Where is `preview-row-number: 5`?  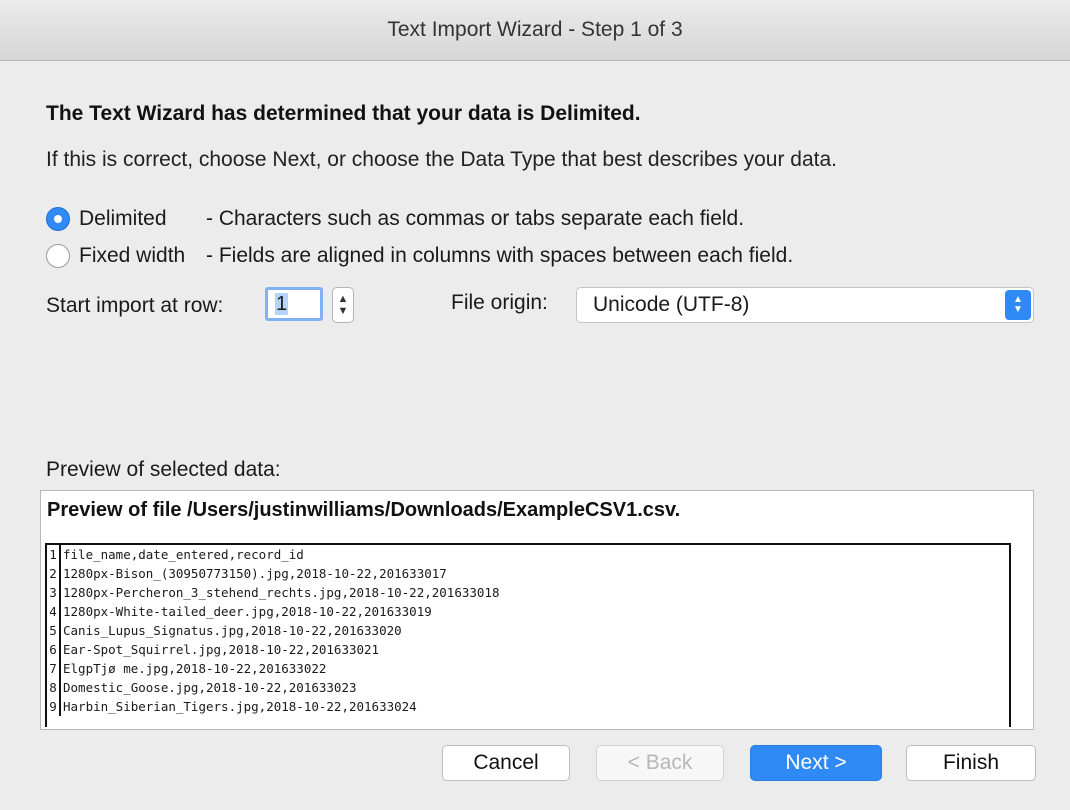 preview-row-number: 5 is located at coordinates (54, 630).